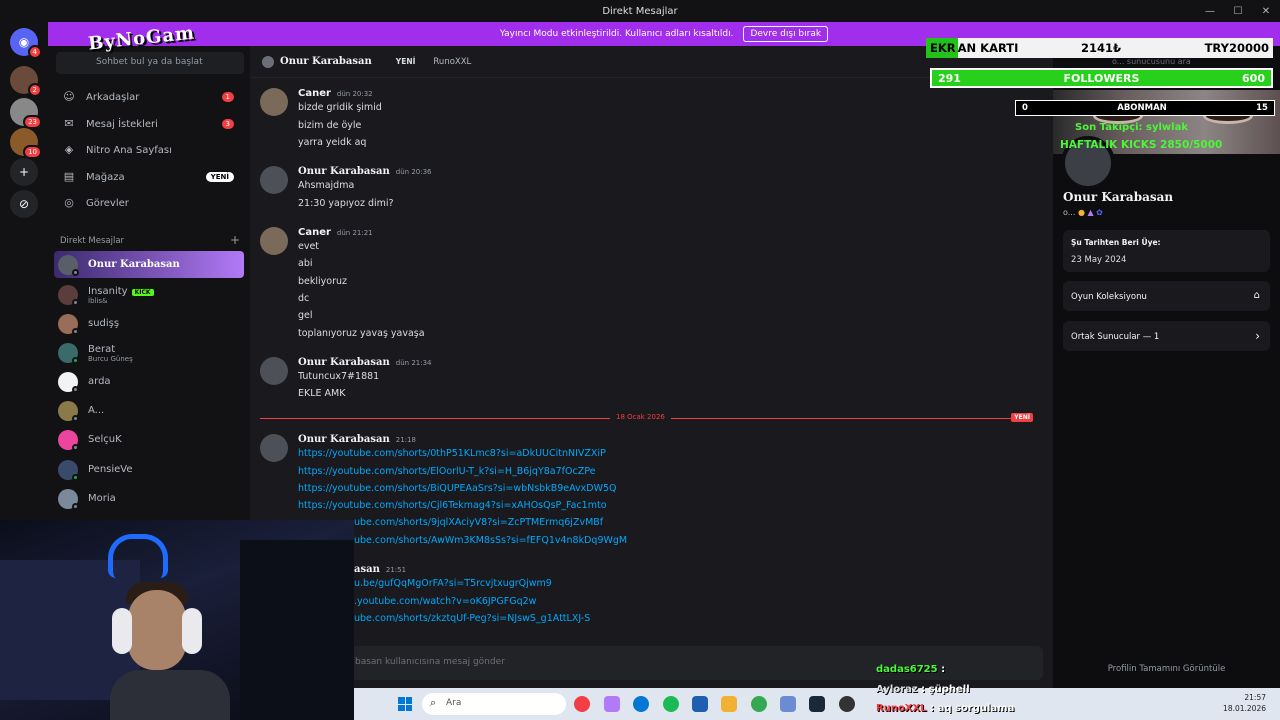 The width and height of the screenshot is (1280, 720). I want to click on taskbar-search: ⌕ Ara, so click(494, 704).